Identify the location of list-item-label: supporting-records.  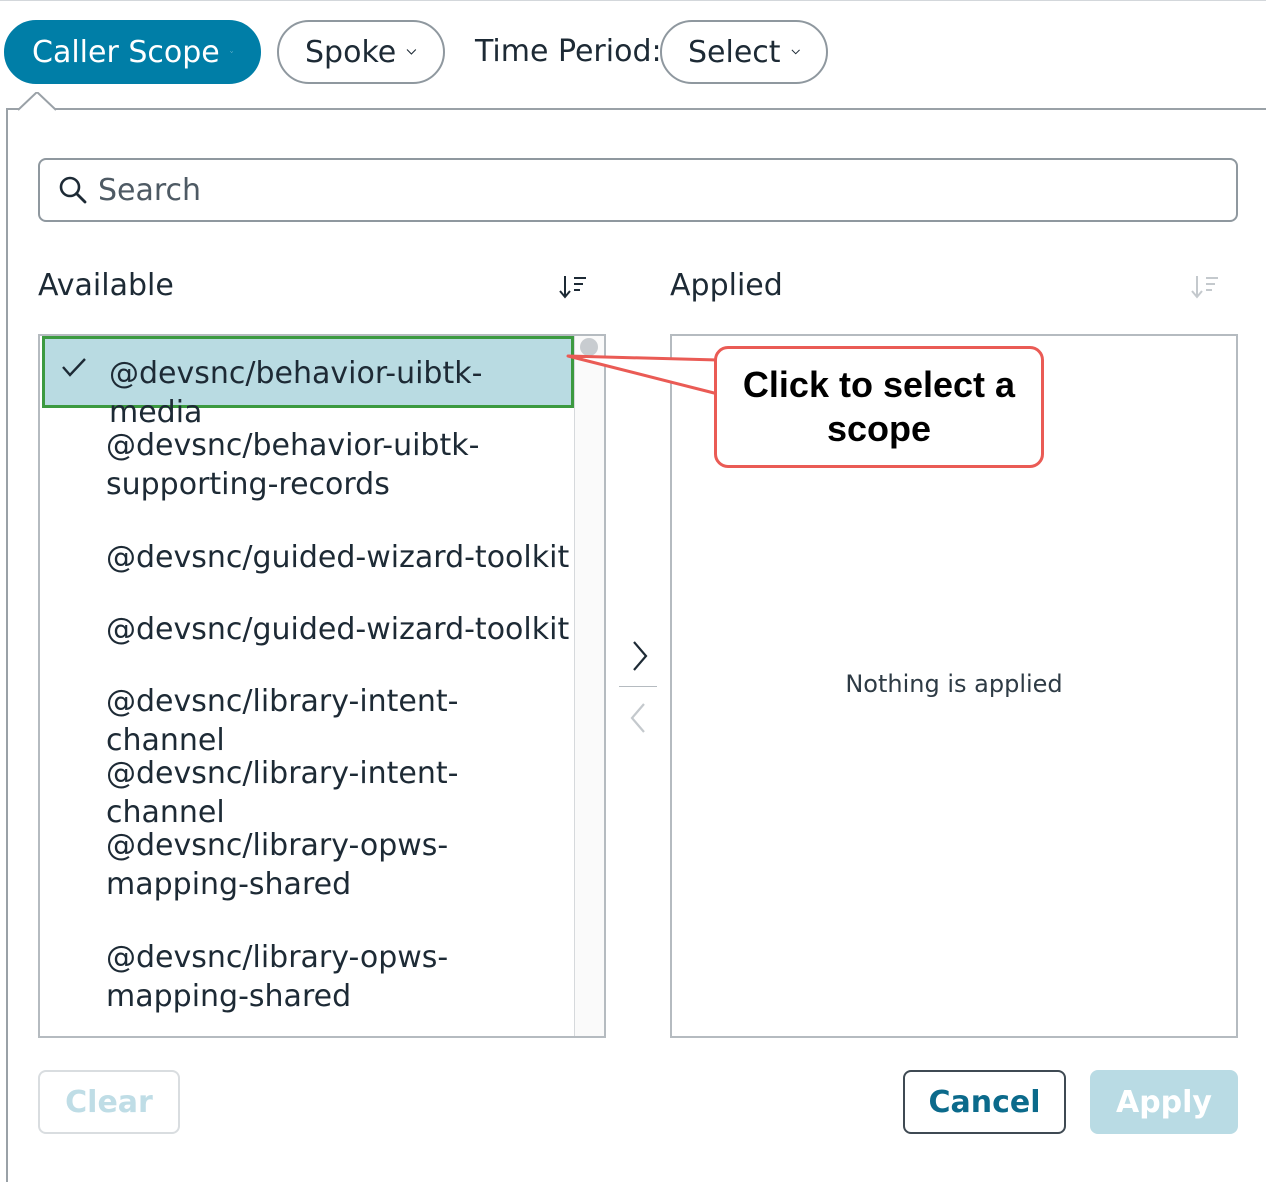
(248, 484).